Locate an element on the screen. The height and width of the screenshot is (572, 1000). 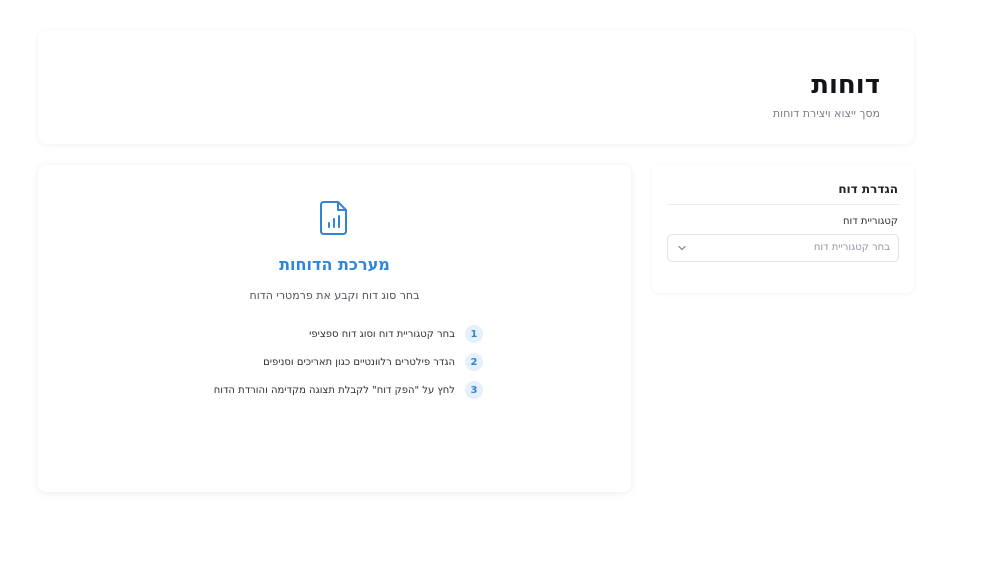
report-category-placeholder: בחר קטגוריית דוח is located at coordinates (851, 247).